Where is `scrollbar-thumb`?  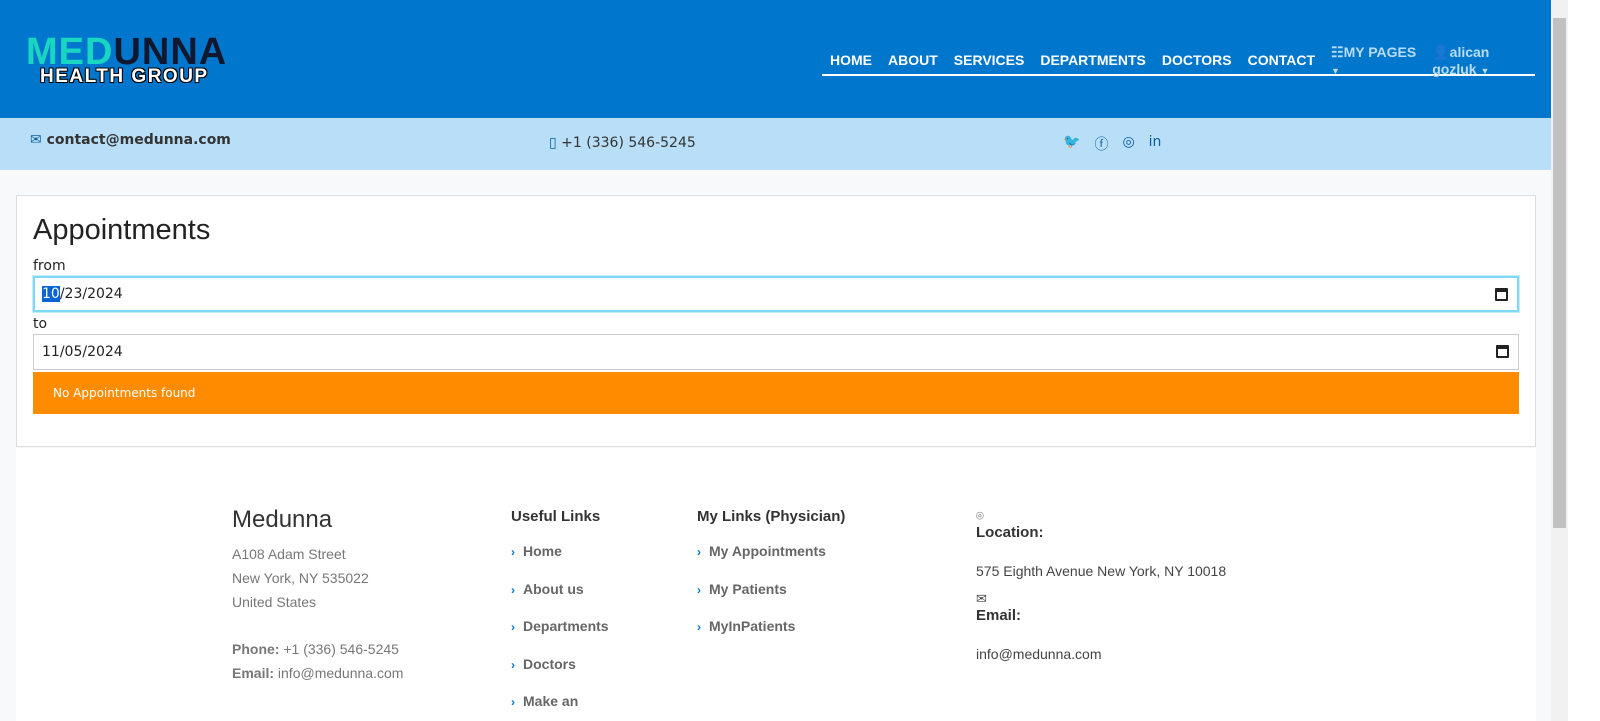
scrollbar-thumb is located at coordinates (1559, 273).